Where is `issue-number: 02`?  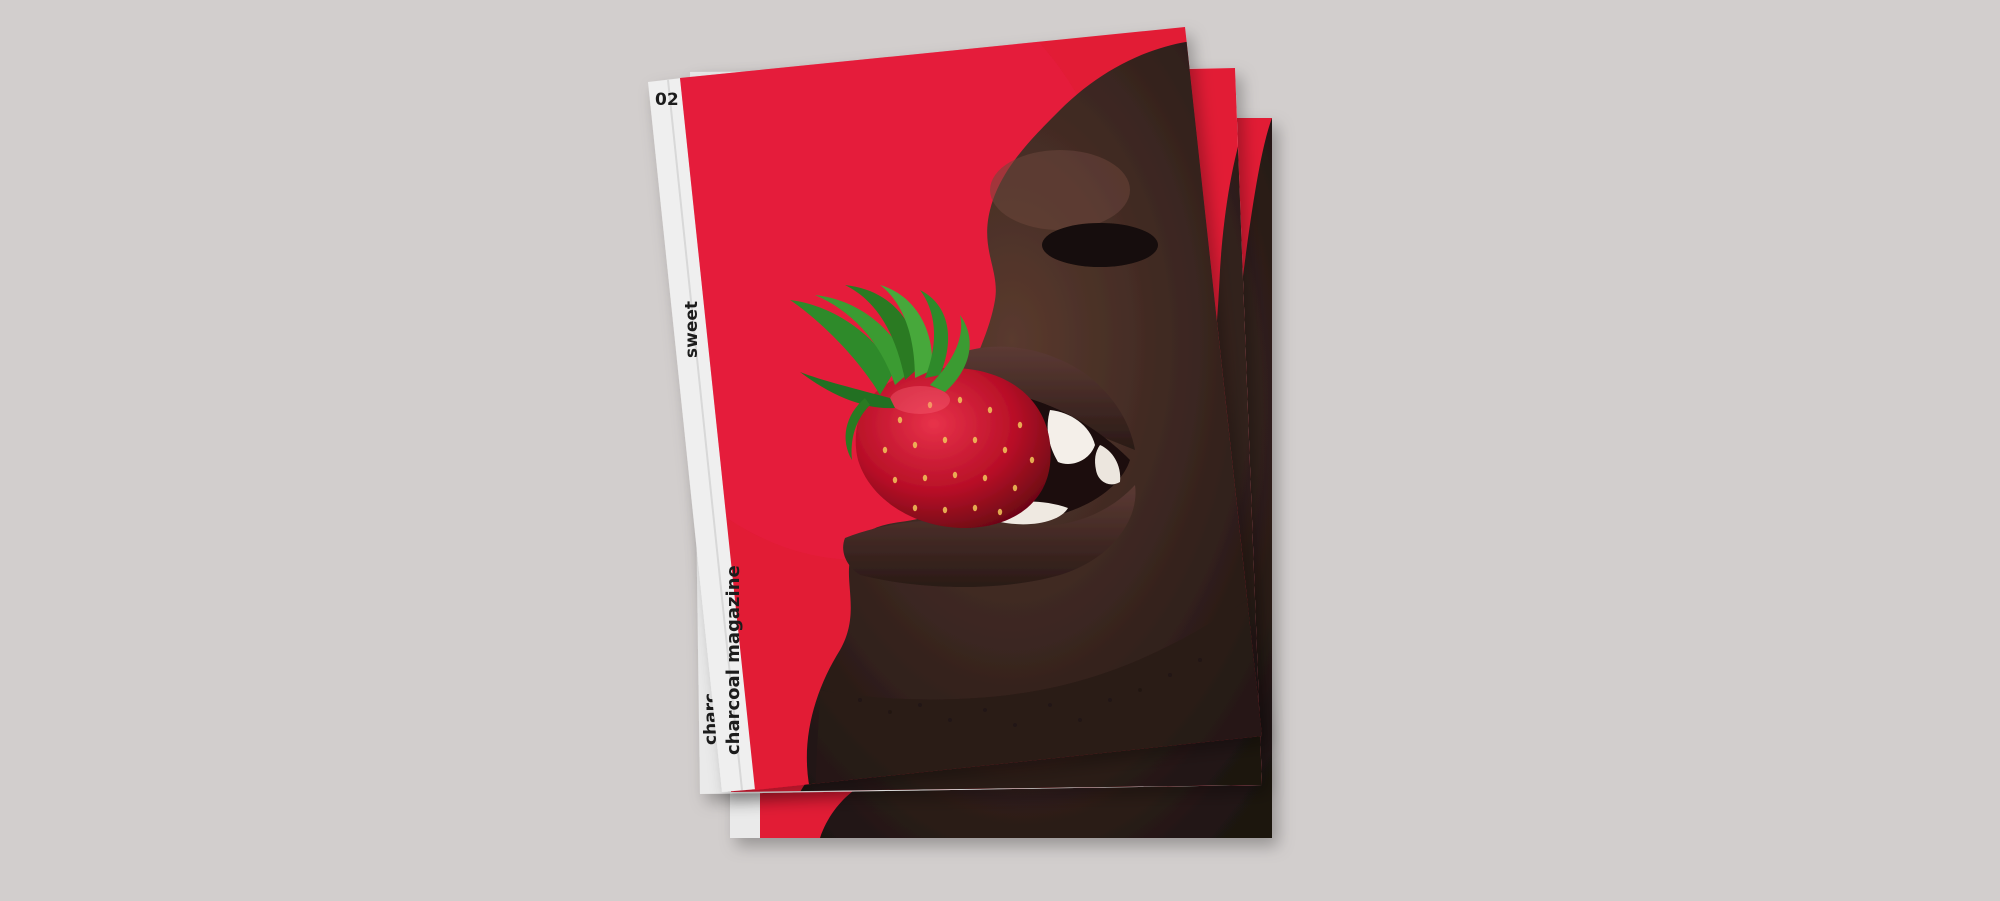 issue-number: 02 is located at coordinates (667, 100).